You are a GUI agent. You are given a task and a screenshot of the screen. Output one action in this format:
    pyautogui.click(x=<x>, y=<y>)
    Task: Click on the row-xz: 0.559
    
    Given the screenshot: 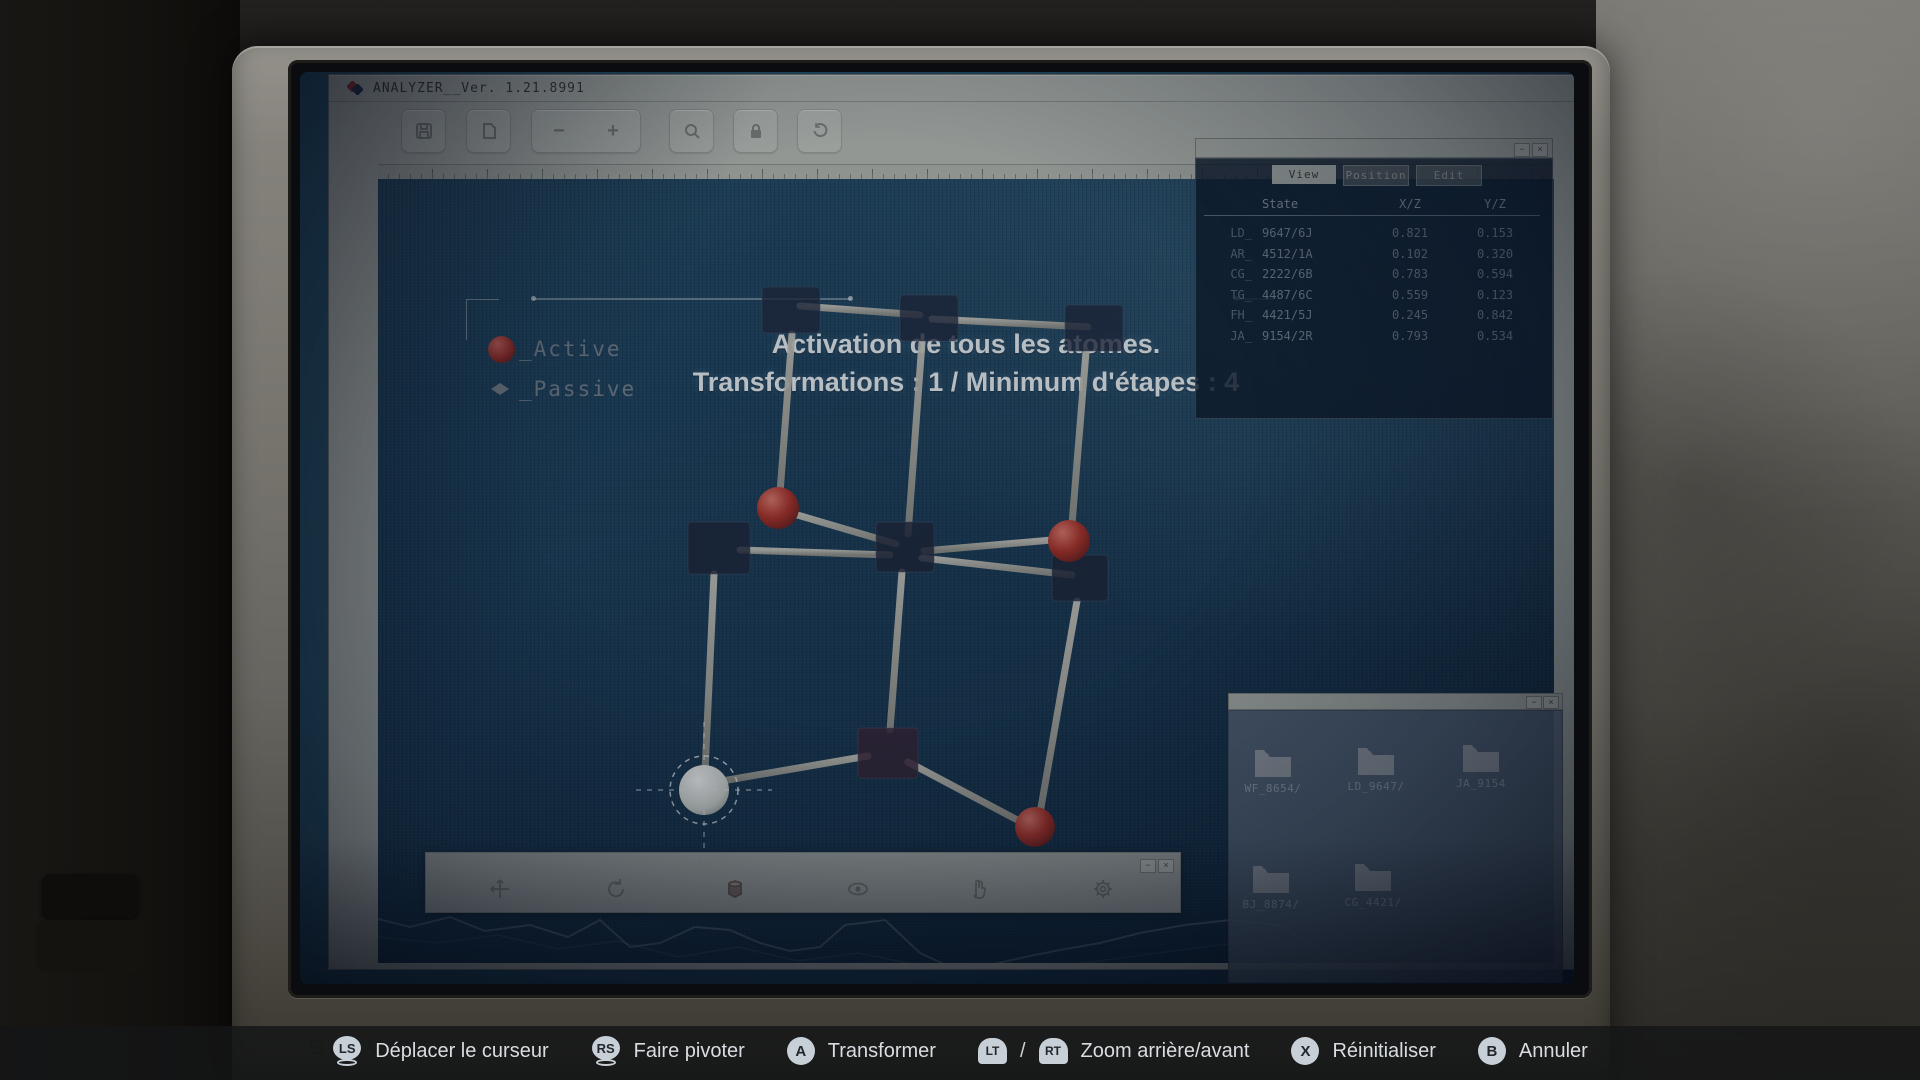 What is the action you would take?
    pyautogui.click(x=1410, y=294)
    